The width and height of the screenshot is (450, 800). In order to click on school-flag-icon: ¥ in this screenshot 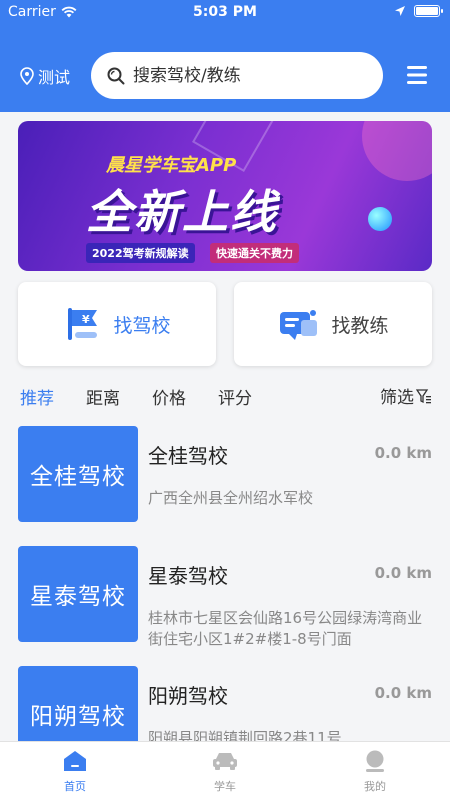, I will do `click(83, 324)`.